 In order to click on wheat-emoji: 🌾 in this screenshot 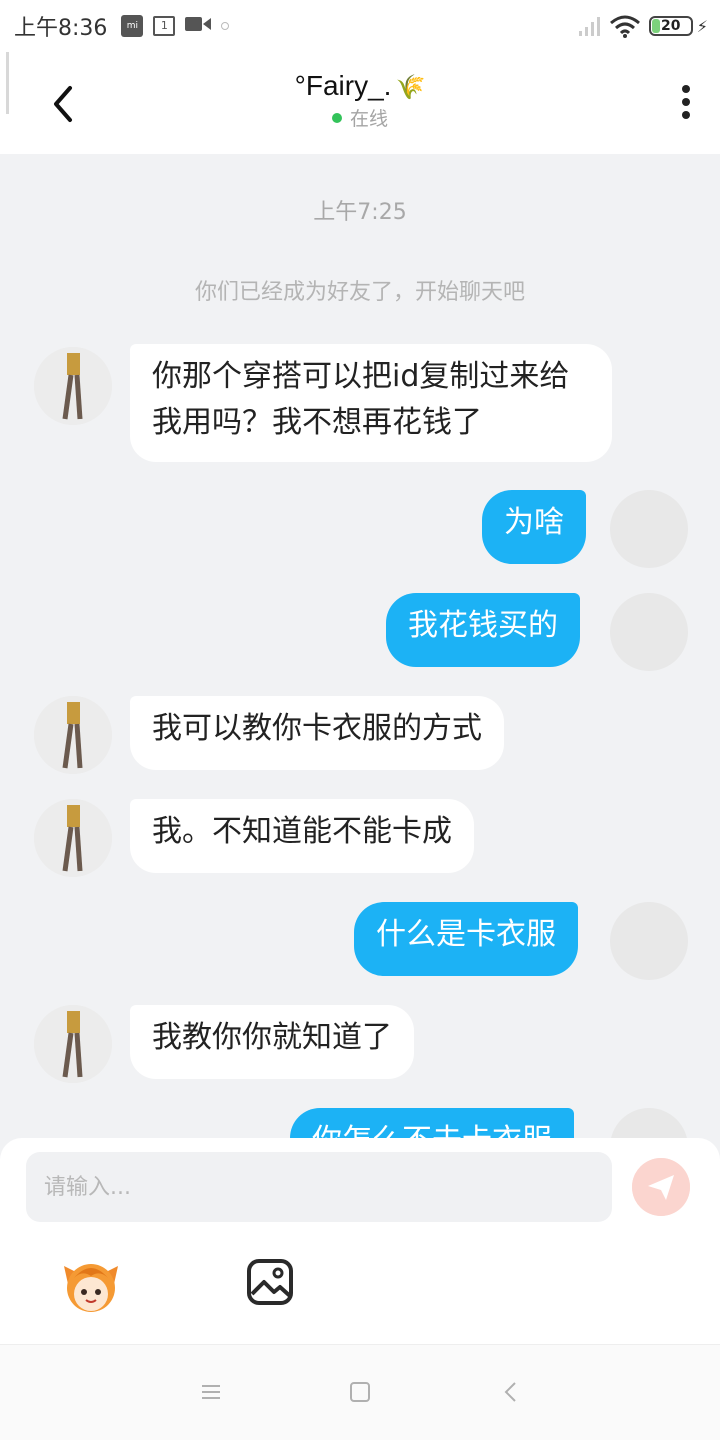, I will do `click(410, 87)`.